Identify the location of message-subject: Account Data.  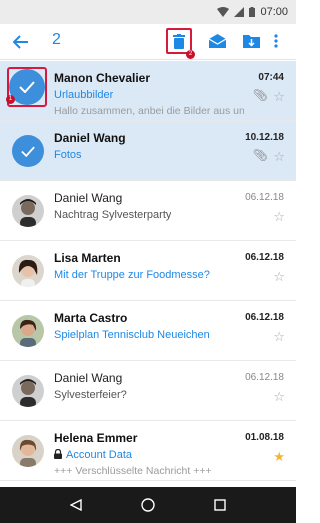
(99, 455).